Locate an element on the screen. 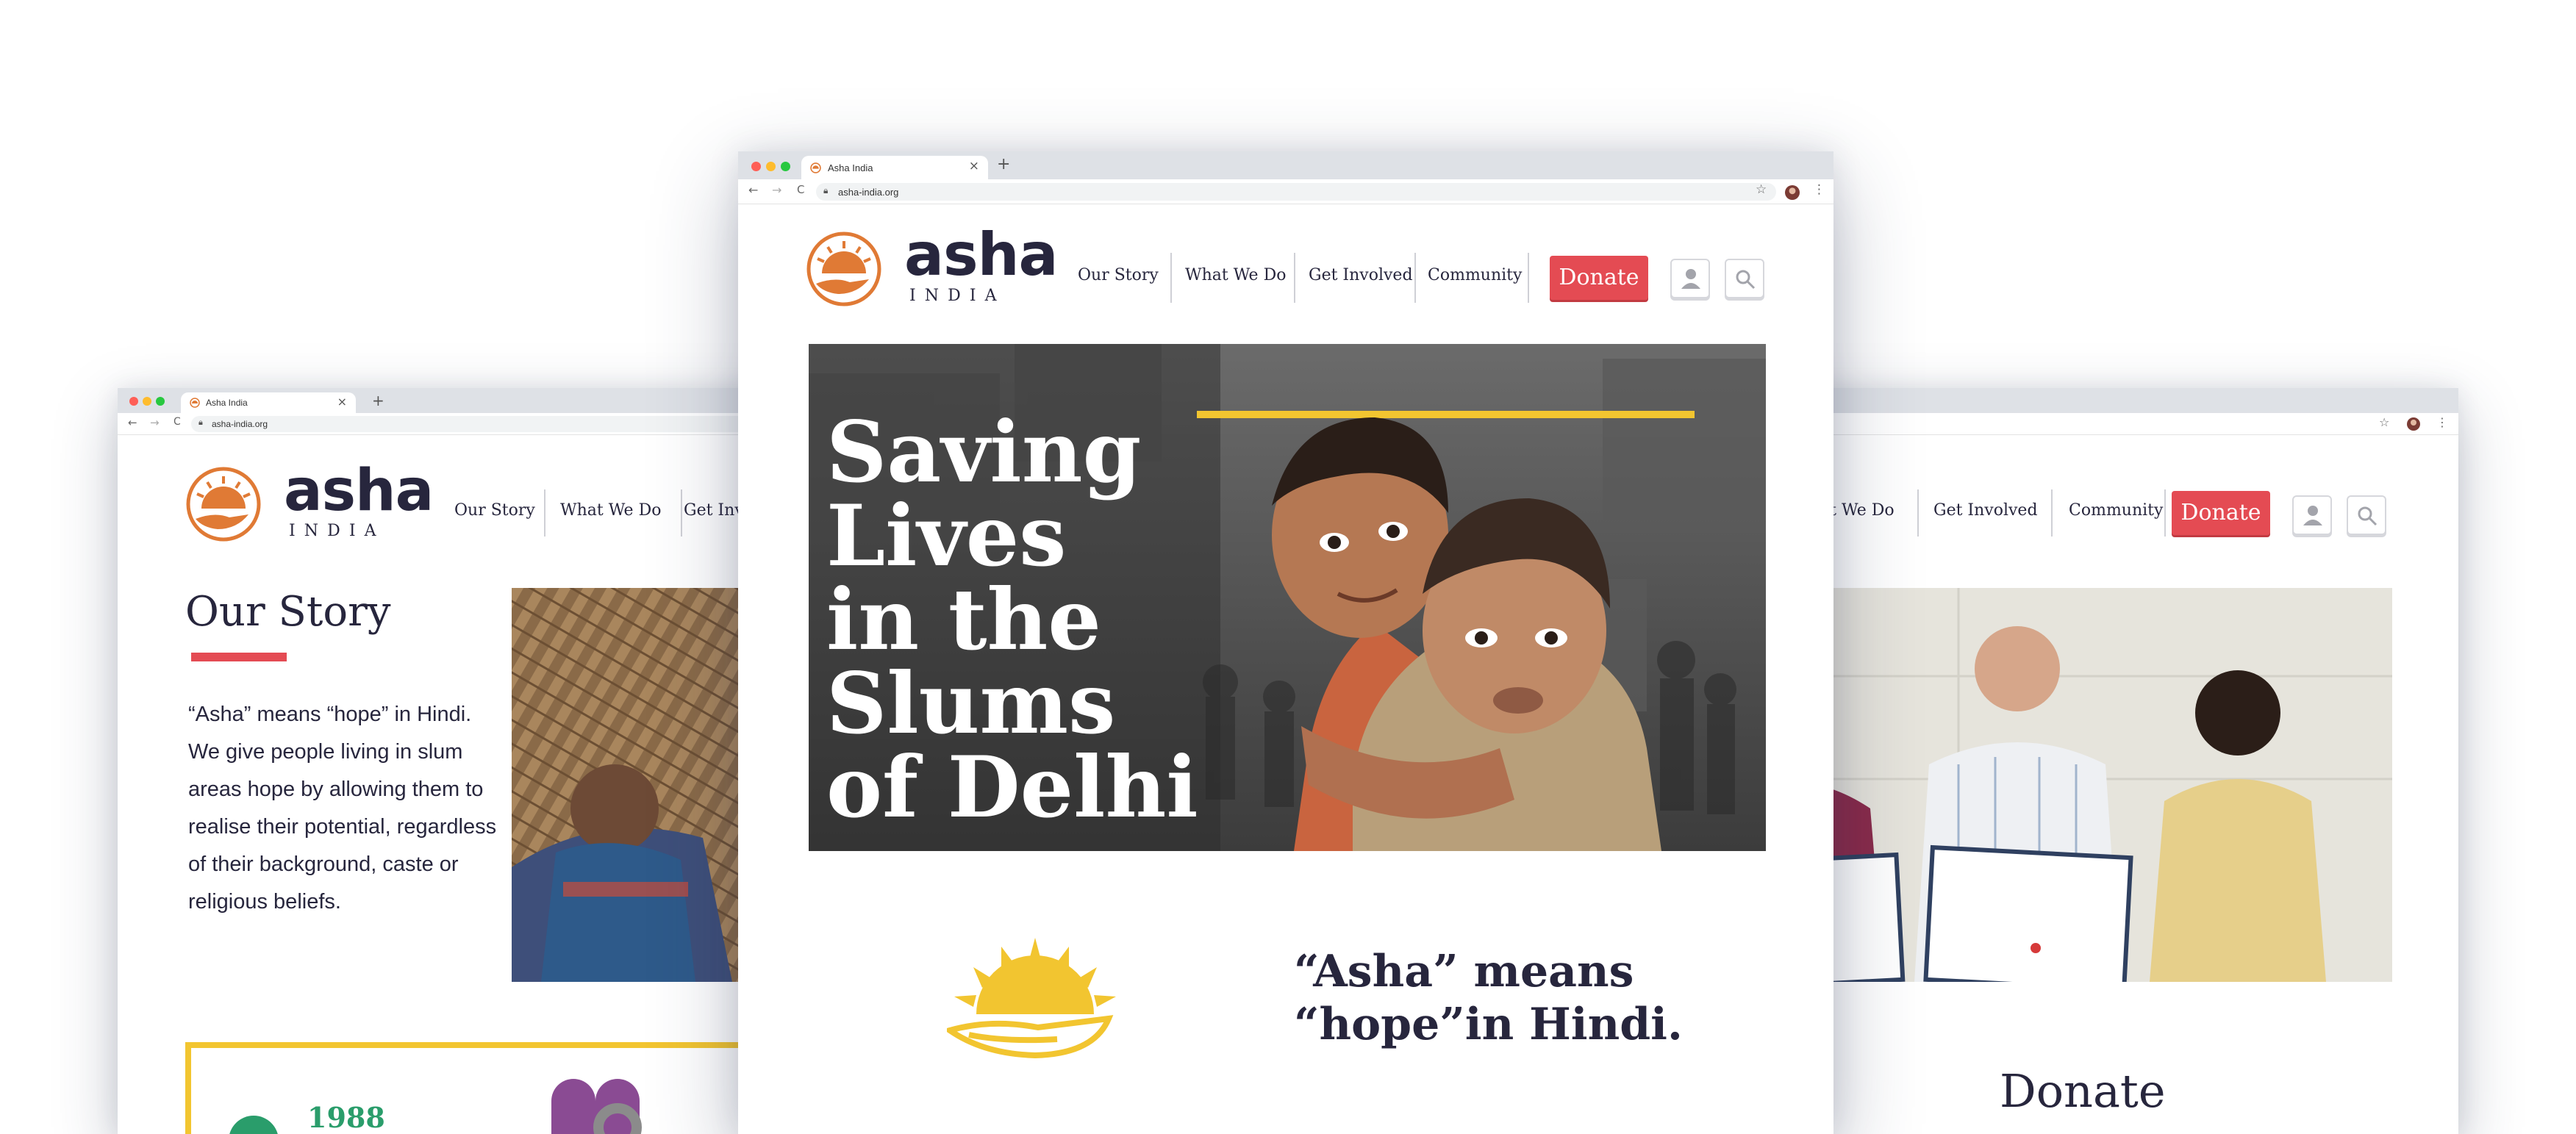 The height and width of the screenshot is (1134, 2576). url-text: asha-india.org is located at coordinates (240, 424).